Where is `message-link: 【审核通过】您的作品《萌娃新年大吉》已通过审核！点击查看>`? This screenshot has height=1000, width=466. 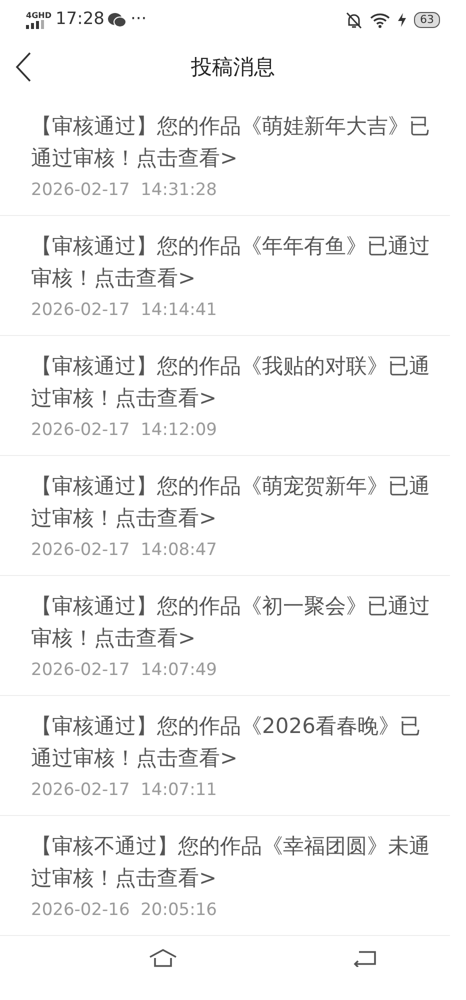
message-link: 【审核通过】您的作品《萌娃新年大吉》已通过审核！点击查看> is located at coordinates (230, 142).